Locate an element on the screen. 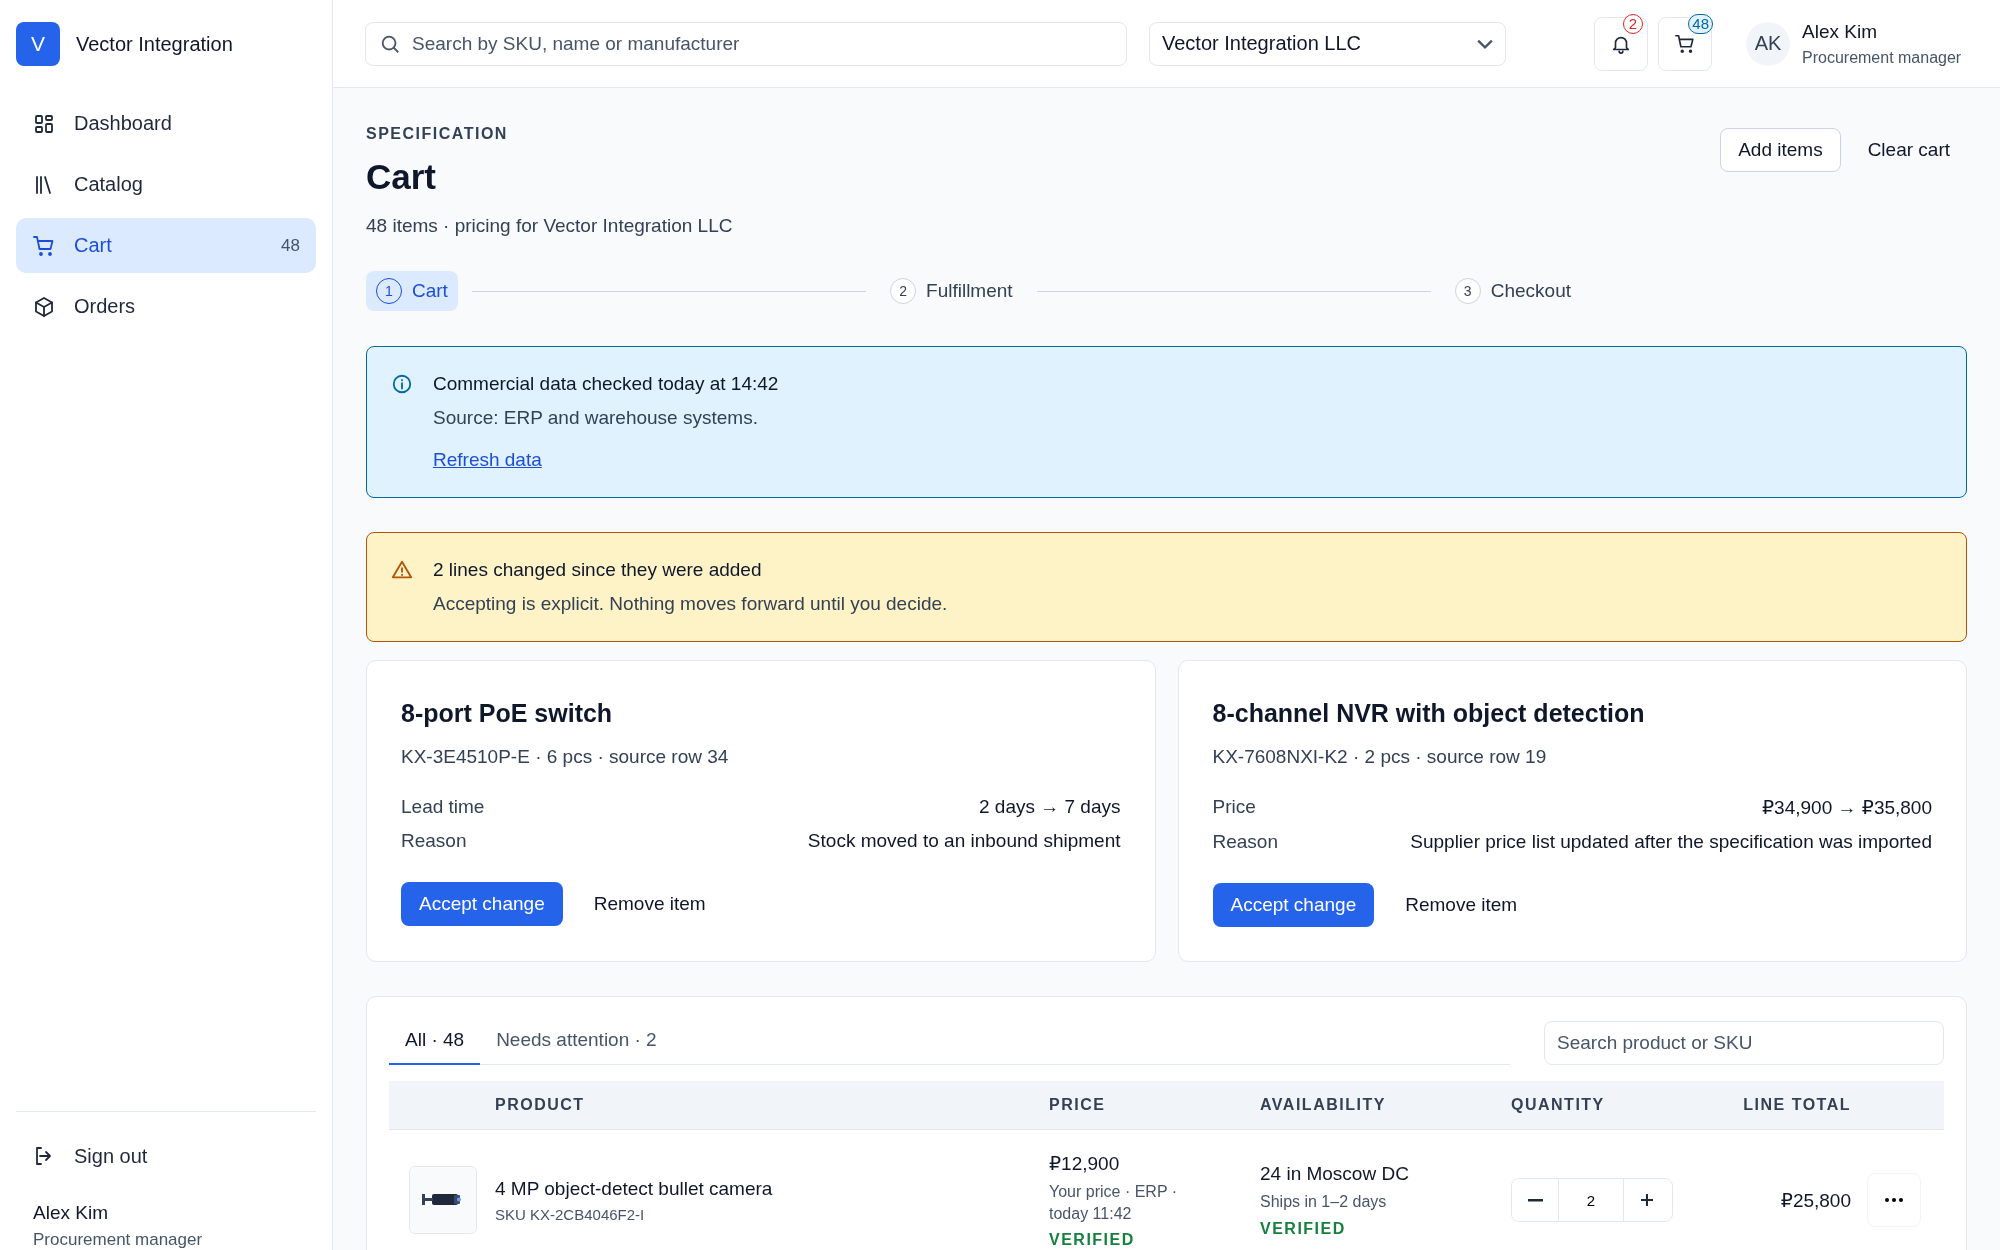  company-dropdown: Vector Integration LLC is located at coordinates (1327, 43).